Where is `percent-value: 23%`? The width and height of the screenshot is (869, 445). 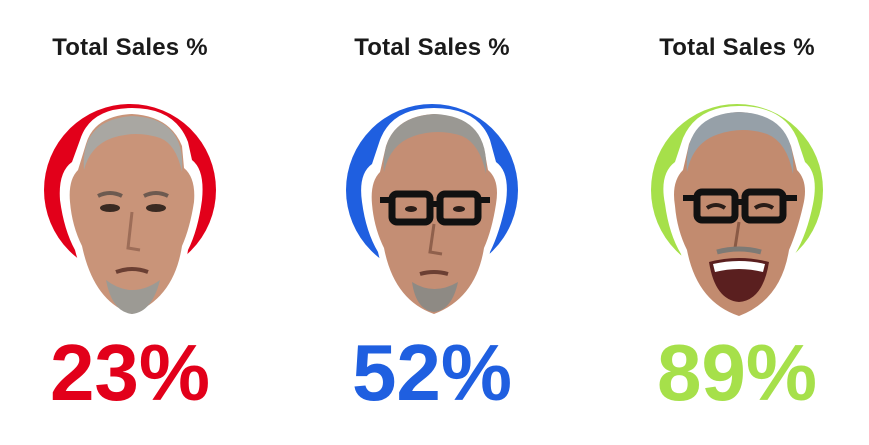
percent-value: 23% is located at coordinates (130, 372).